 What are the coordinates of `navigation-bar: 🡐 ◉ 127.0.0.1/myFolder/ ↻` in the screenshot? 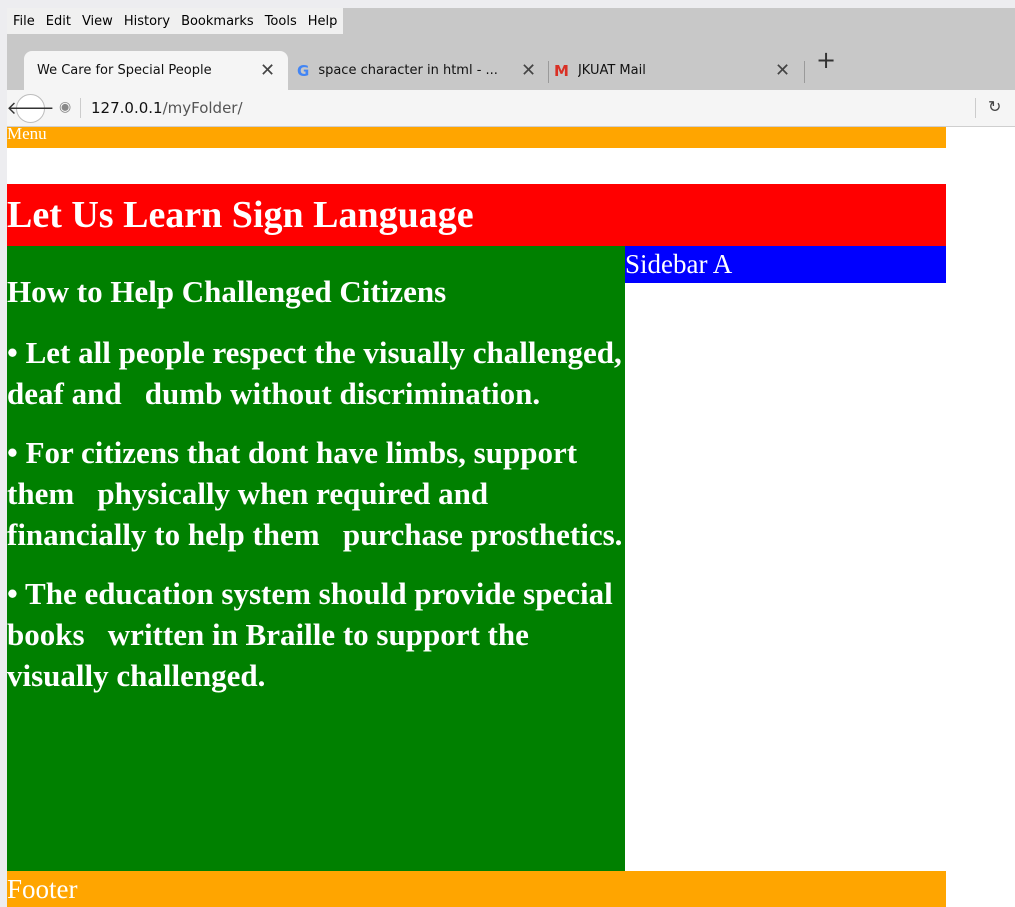 It's located at (511, 108).